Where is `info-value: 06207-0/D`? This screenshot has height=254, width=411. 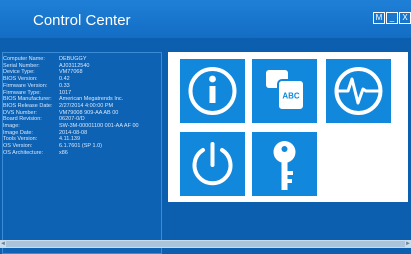
info-value: 06207-0/D is located at coordinates (72, 119).